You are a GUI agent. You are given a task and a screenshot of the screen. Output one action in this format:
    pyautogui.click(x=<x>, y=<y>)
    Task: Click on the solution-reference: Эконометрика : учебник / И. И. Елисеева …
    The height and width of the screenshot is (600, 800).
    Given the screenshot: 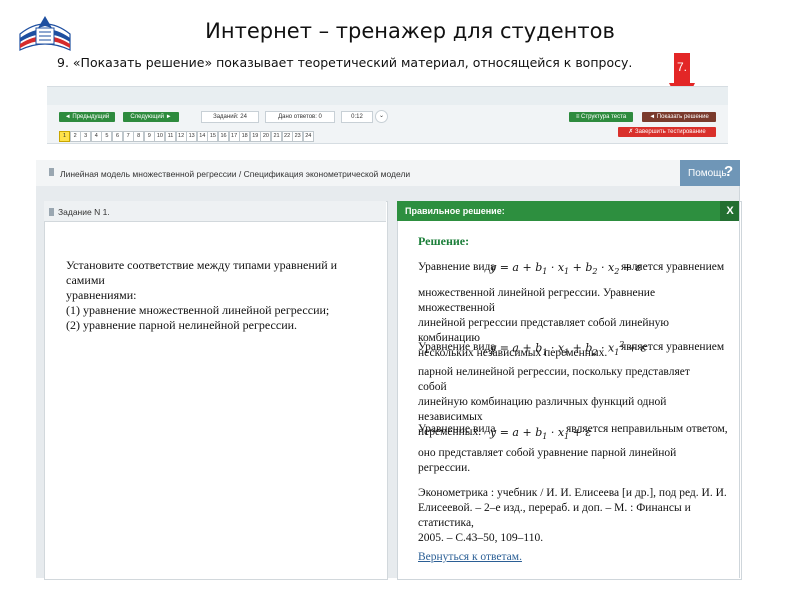 What is the action you would take?
    pyautogui.click(x=573, y=516)
    